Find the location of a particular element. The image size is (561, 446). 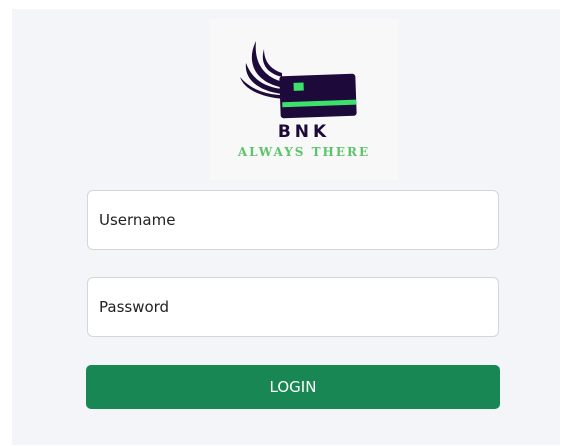

brand-tagline: ALWAYS THERE is located at coordinates (304, 152).